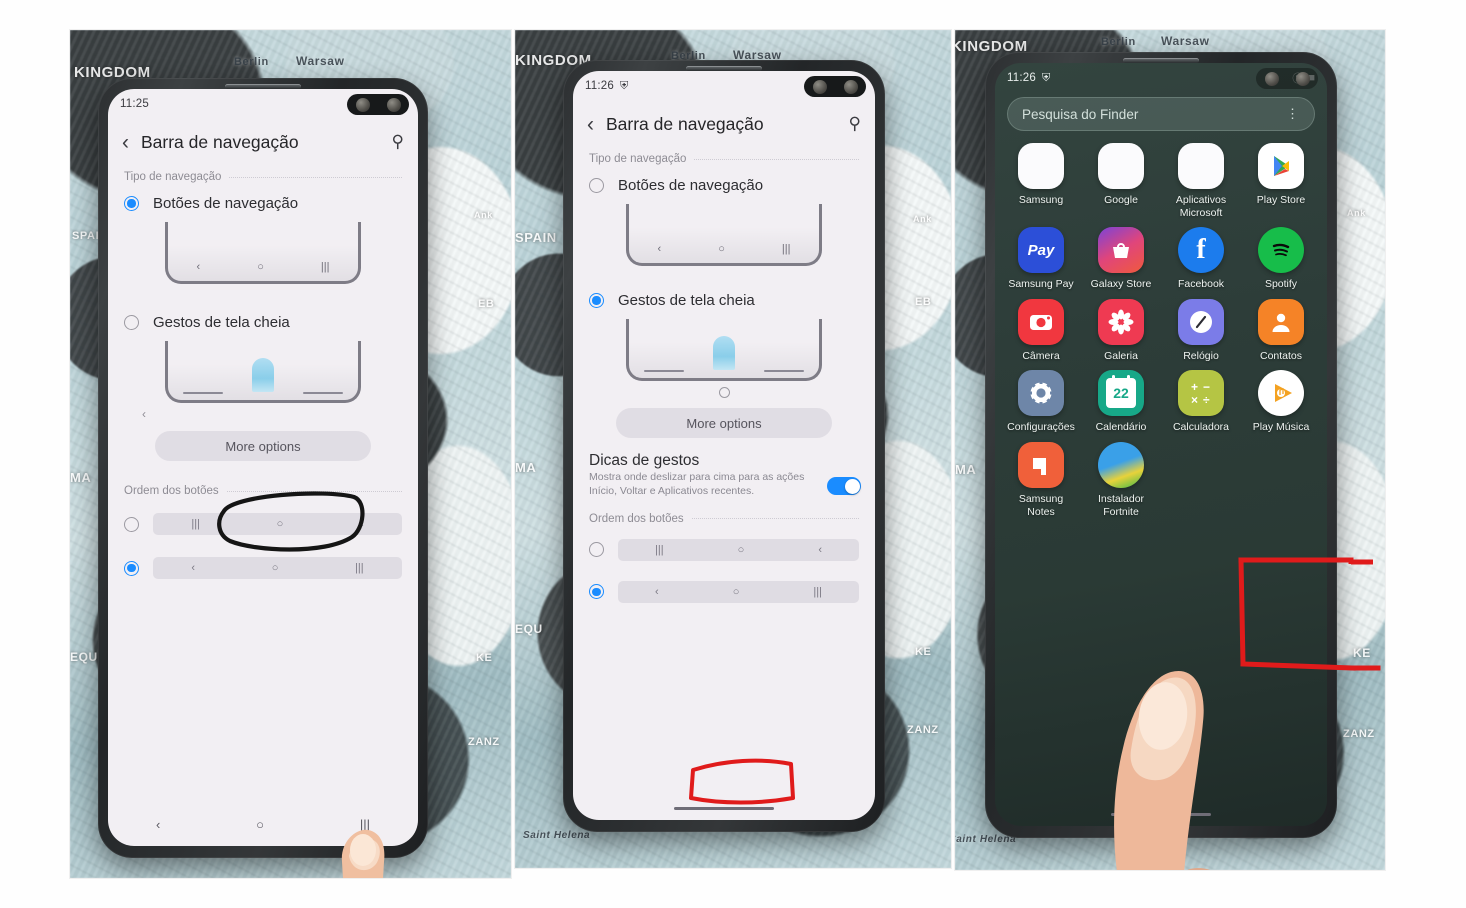 The height and width of the screenshot is (908, 1466). I want to click on section-header-button-order-2: Ordem dos botões, so click(724, 513).